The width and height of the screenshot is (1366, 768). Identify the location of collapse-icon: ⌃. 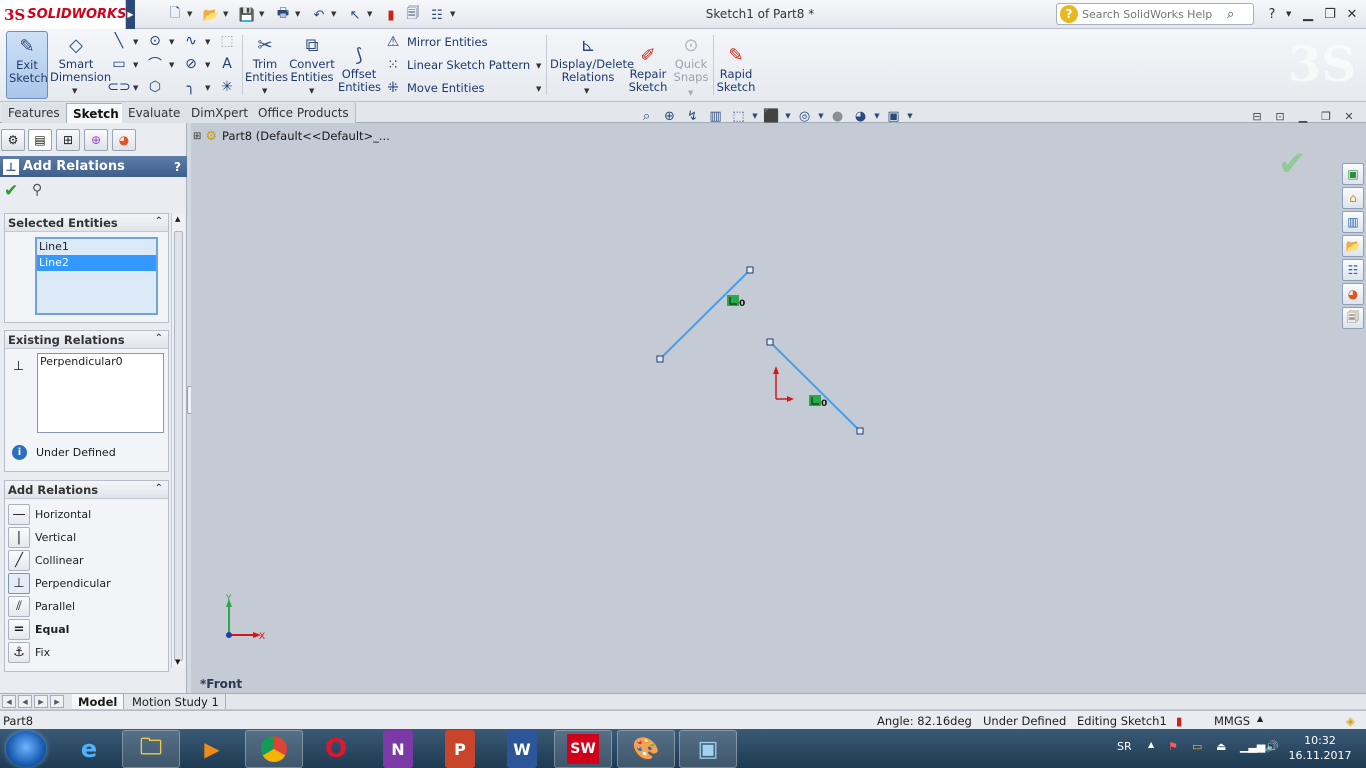
(159, 338).